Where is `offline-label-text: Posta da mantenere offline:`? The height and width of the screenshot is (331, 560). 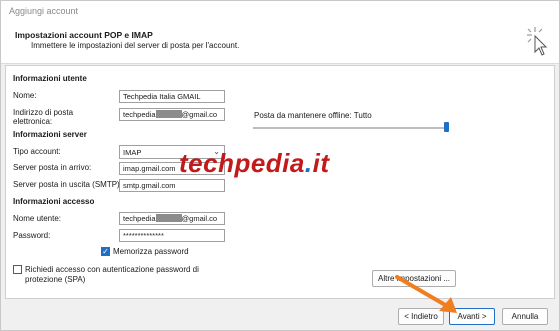 offline-label-text: Posta da mantenere offline: is located at coordinates (303, 115).